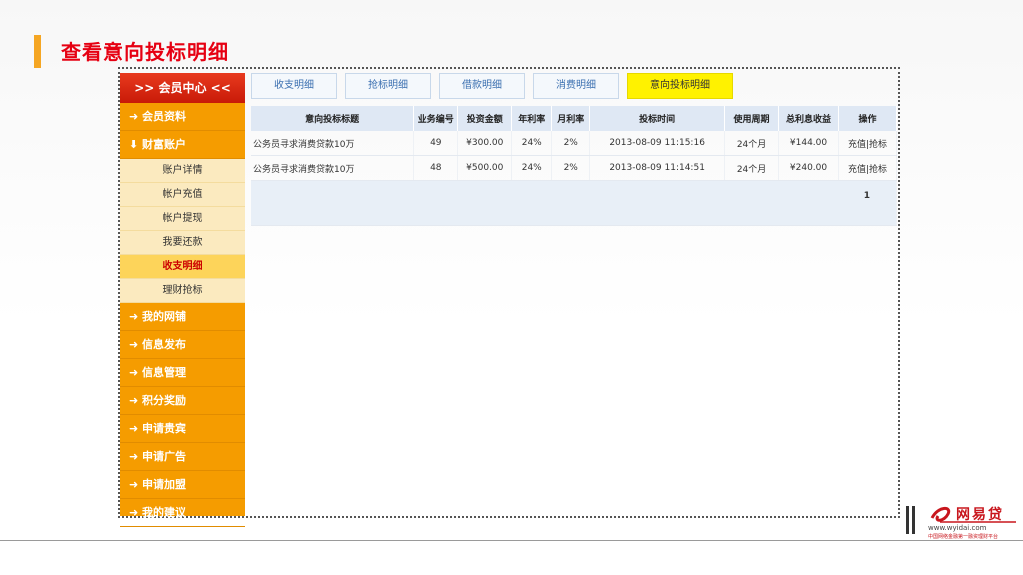 The image size is (1023, 575). Describe the element at coordinates (182, 219) in the screenshot. I see `sidebar-sub-withdraw: 帐户提现` at that location.